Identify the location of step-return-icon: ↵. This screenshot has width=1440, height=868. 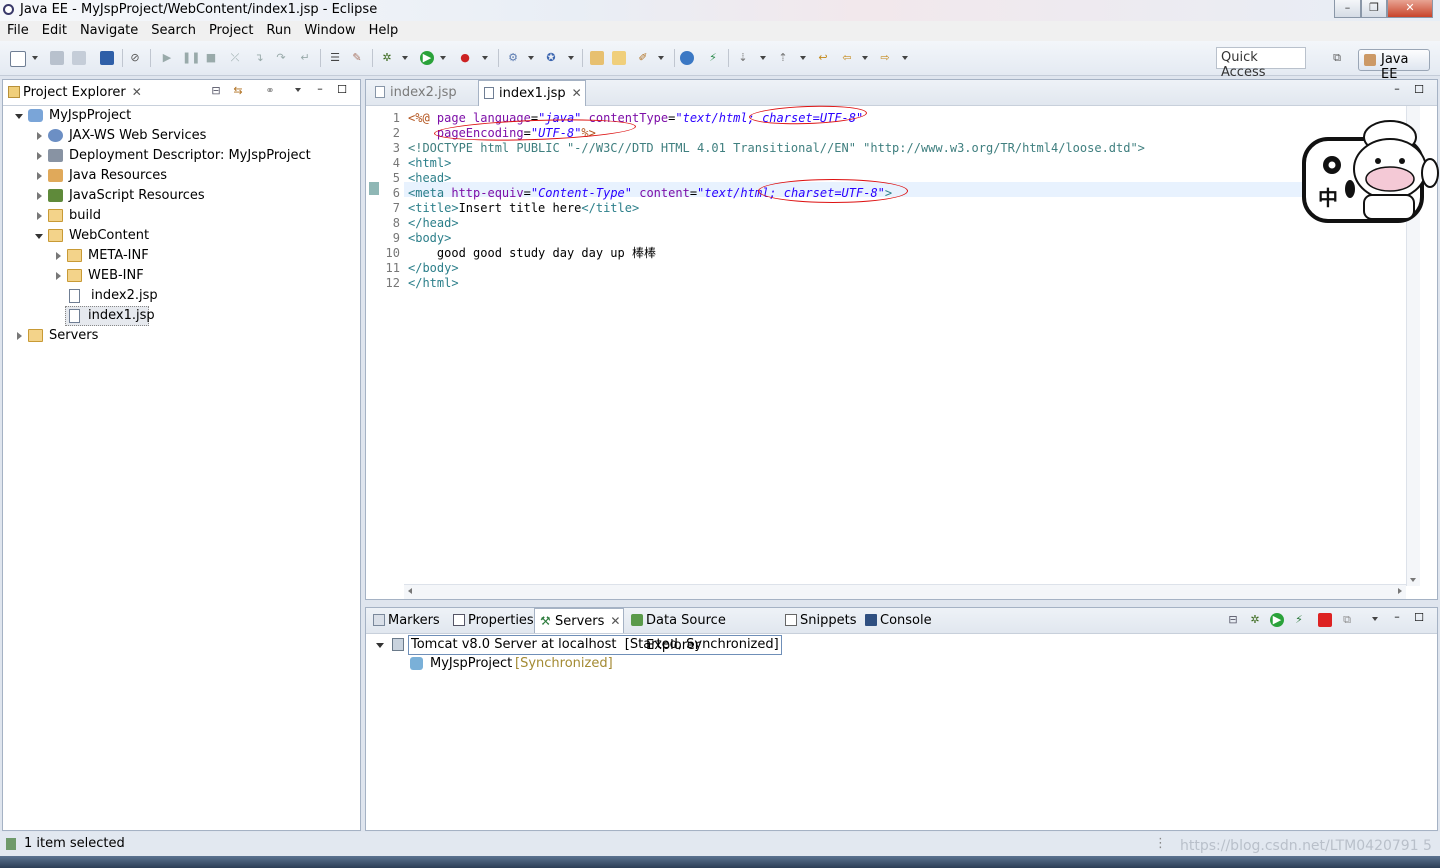
(305, 58).